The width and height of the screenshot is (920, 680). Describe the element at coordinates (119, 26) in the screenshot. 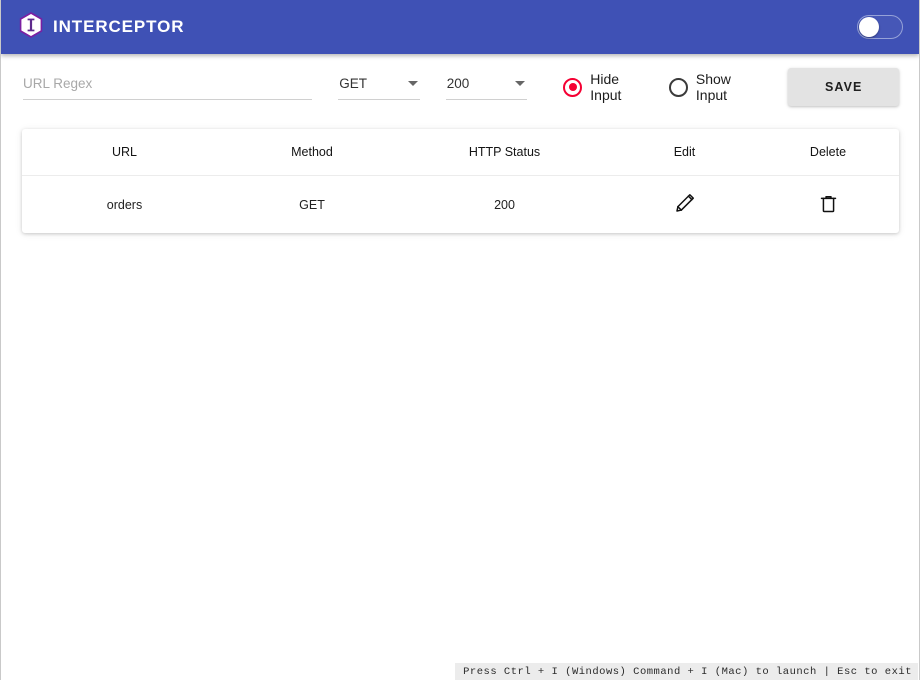

I see `app-title: INTERCEPTOR` at that location.